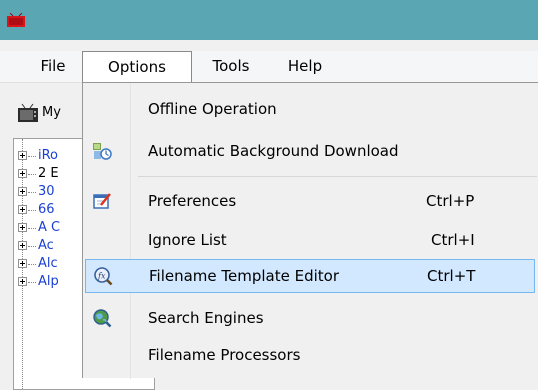 Image resolution: width=538 pixels, height=390 pixels. I want to click on menu-item-automatic-background-download: Automatic Background Download, so click(310, 151).